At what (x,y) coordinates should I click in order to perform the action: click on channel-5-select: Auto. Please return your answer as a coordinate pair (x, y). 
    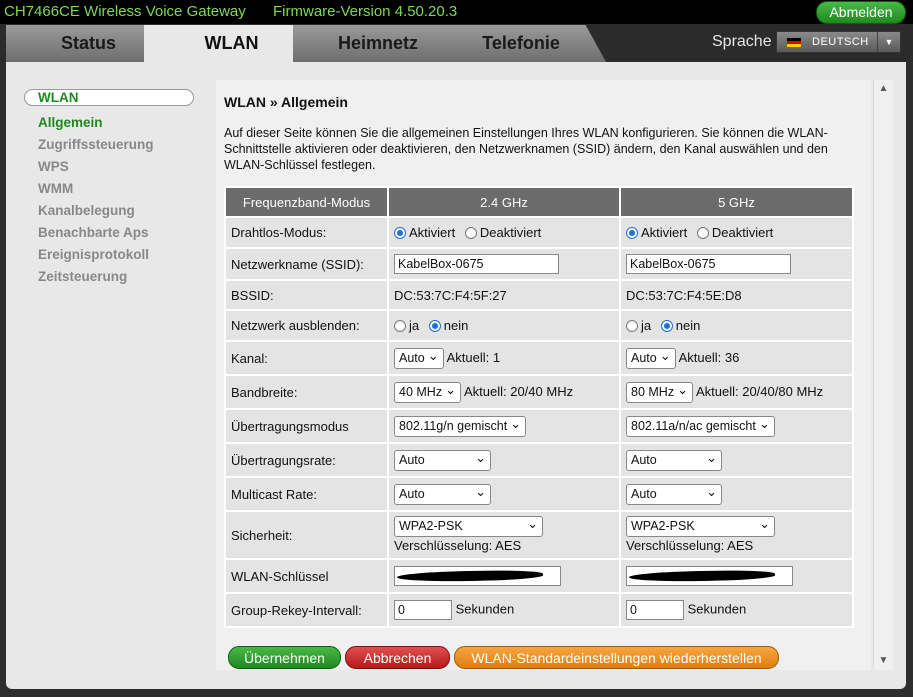
    Looking at the image, I should click on (651, 357).